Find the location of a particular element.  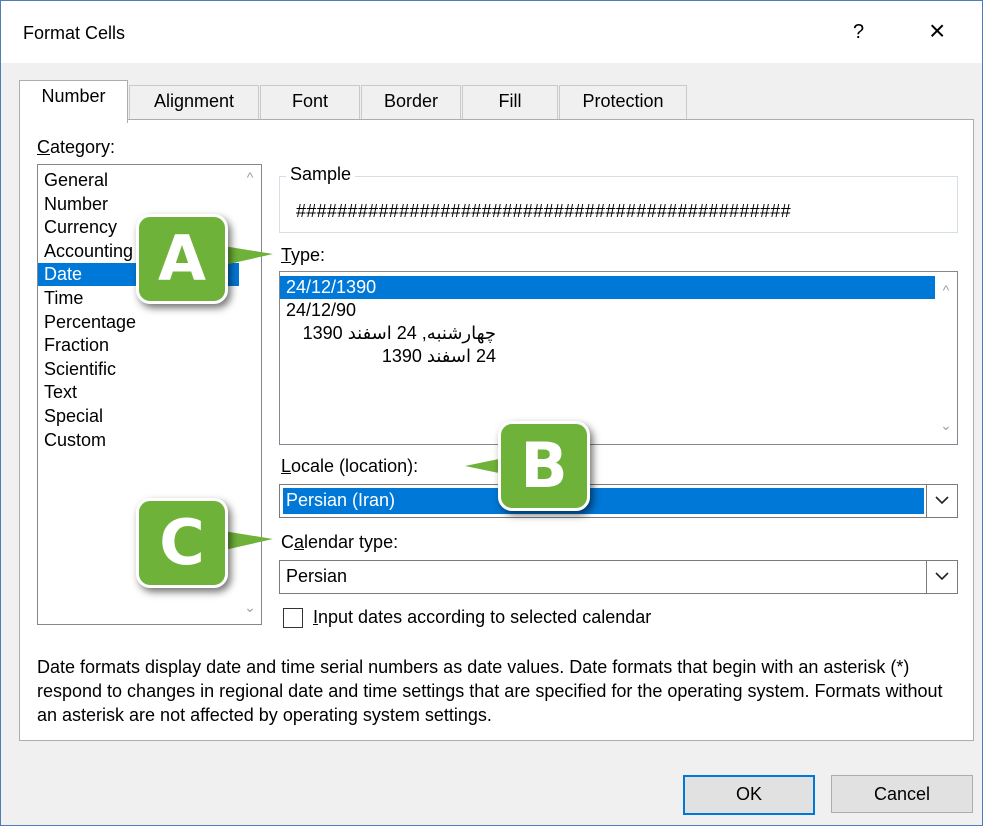

locale-value: Persian (Iran) is located at coordinates (341, 500).